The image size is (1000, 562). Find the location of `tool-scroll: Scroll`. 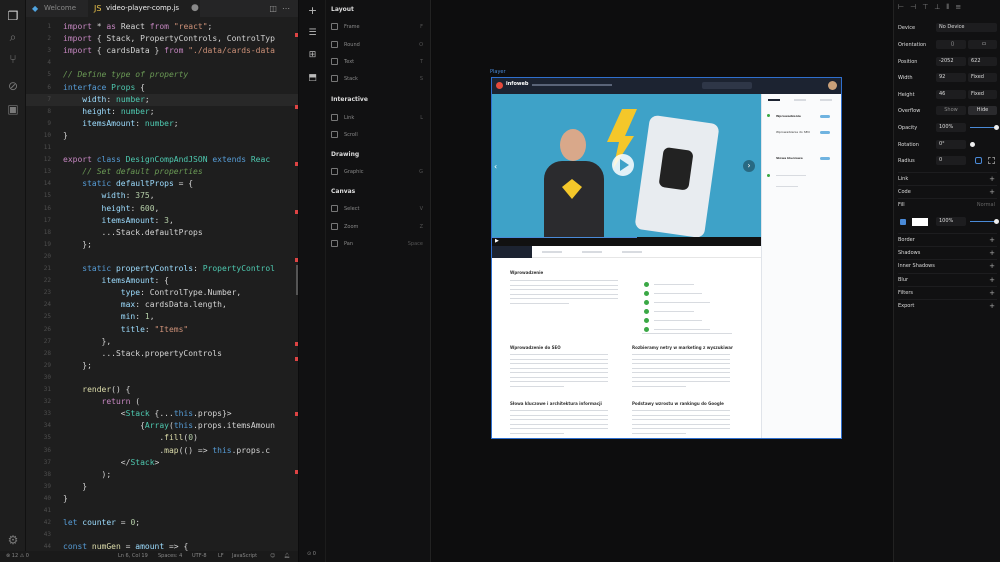

tool-scroll: Scroll is located at coordinates (377, 135).